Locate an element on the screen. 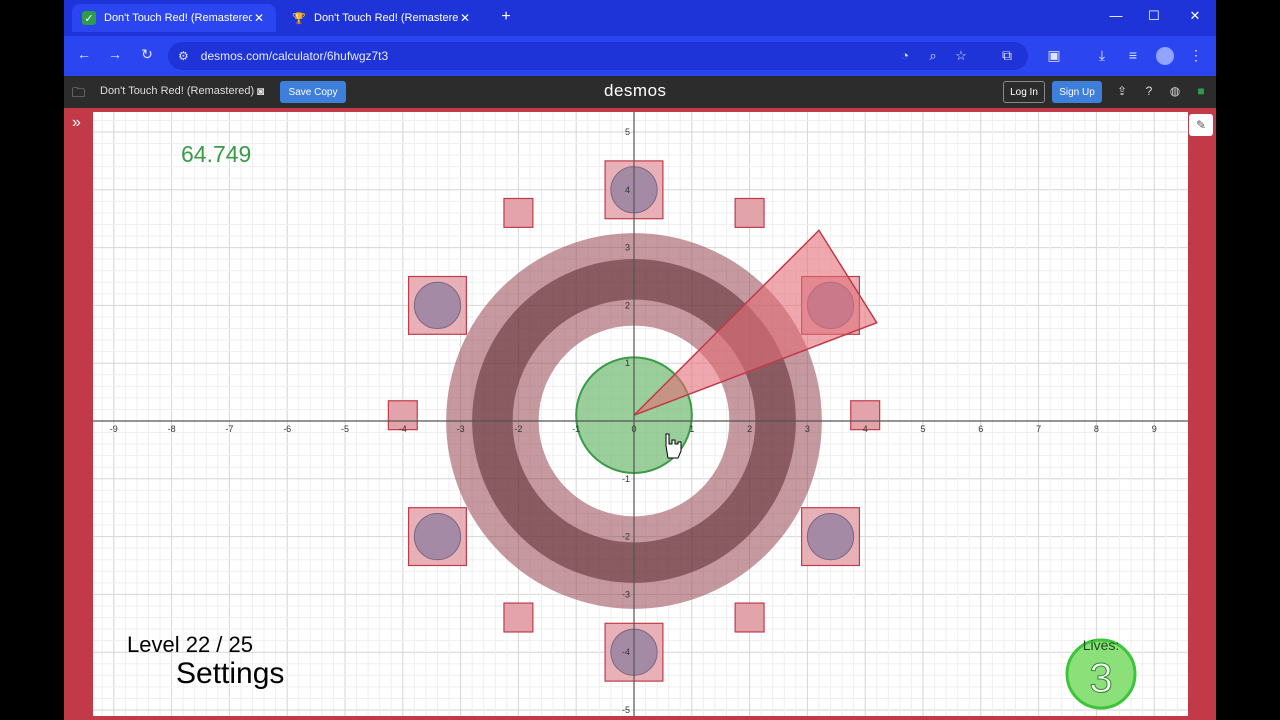  minimize-icon: — is located at coordinates (1116, 15).